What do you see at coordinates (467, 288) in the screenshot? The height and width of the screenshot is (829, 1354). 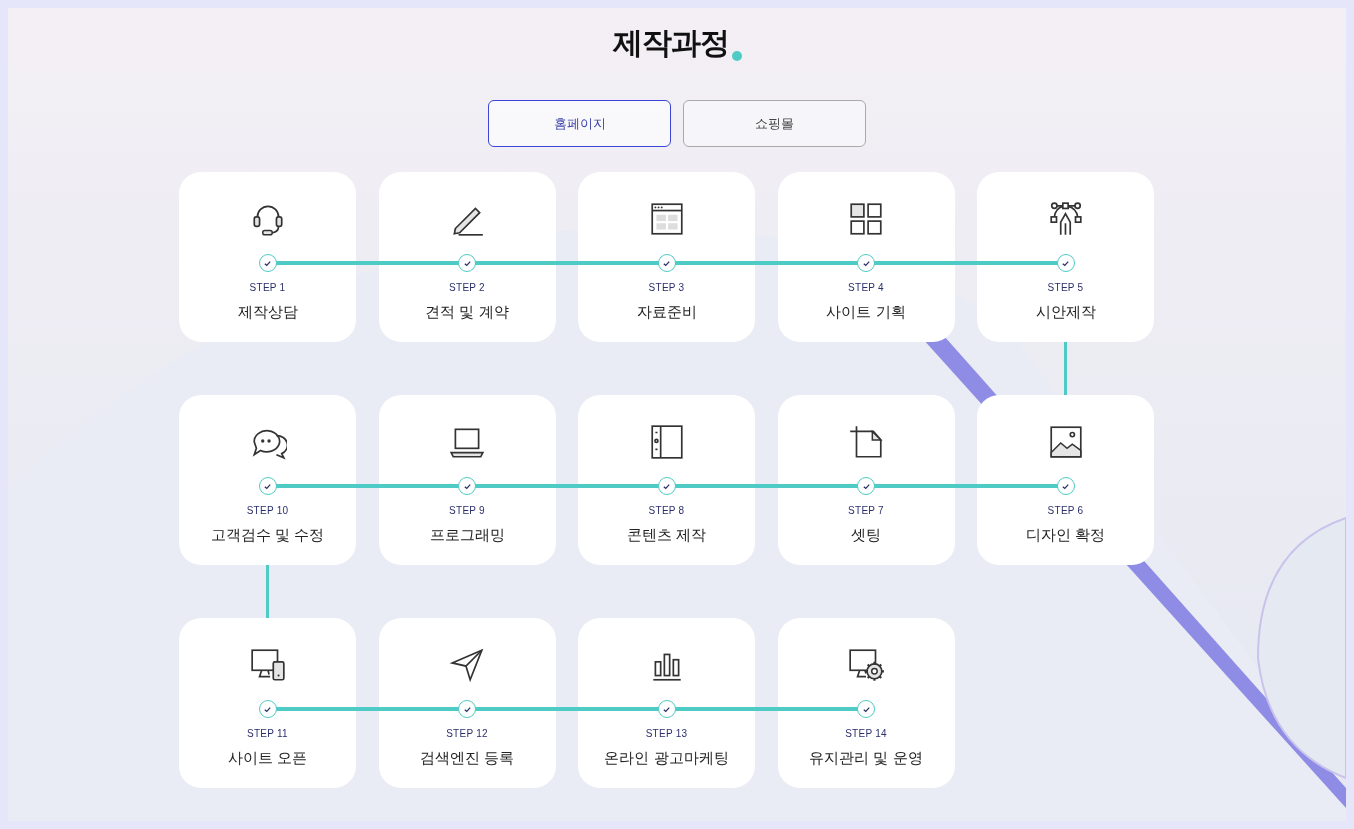 I see `step-number: STEP 2` at bounding box center [467, 288].